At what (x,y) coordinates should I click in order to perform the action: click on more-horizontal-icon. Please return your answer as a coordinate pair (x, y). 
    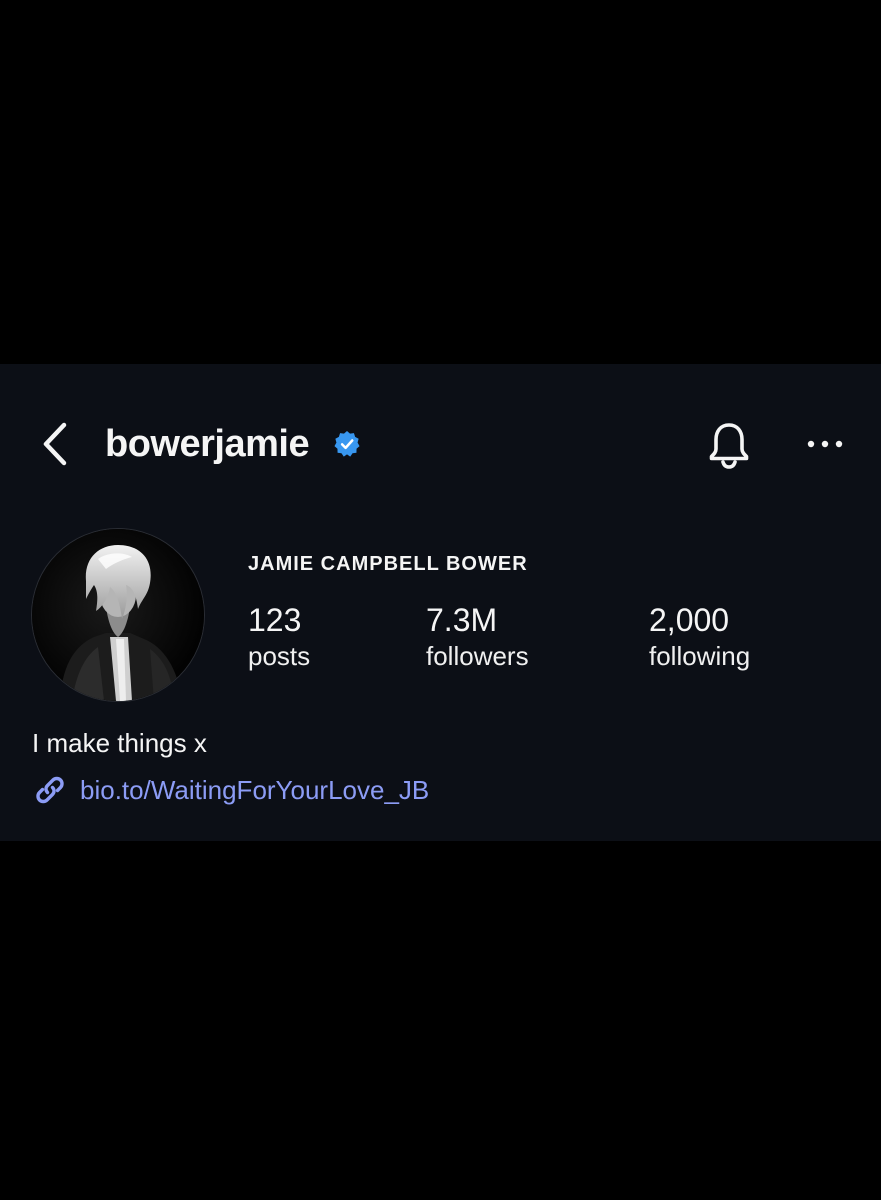
    Looking at the image, I should click on (825, 444).